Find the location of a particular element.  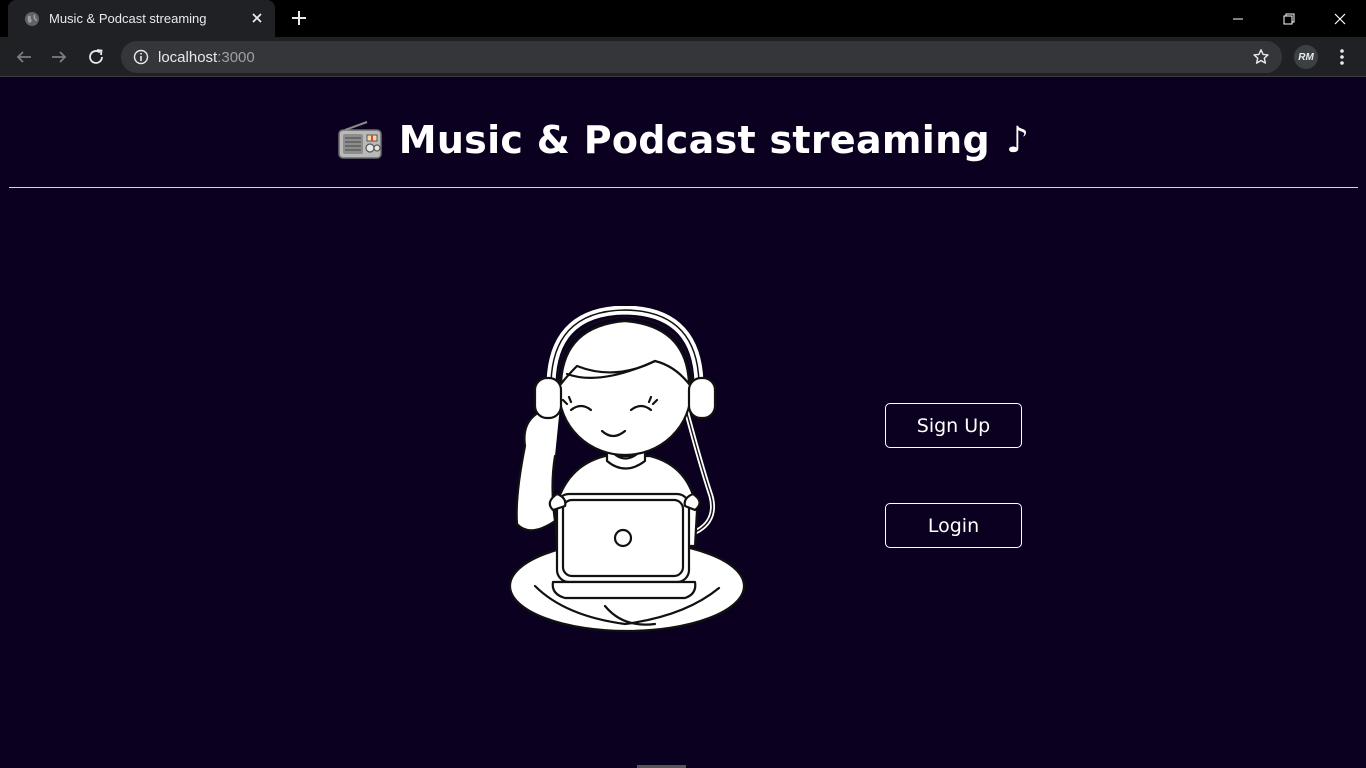

music-note-icon: ♪ is located at coordinates (1018, 140).